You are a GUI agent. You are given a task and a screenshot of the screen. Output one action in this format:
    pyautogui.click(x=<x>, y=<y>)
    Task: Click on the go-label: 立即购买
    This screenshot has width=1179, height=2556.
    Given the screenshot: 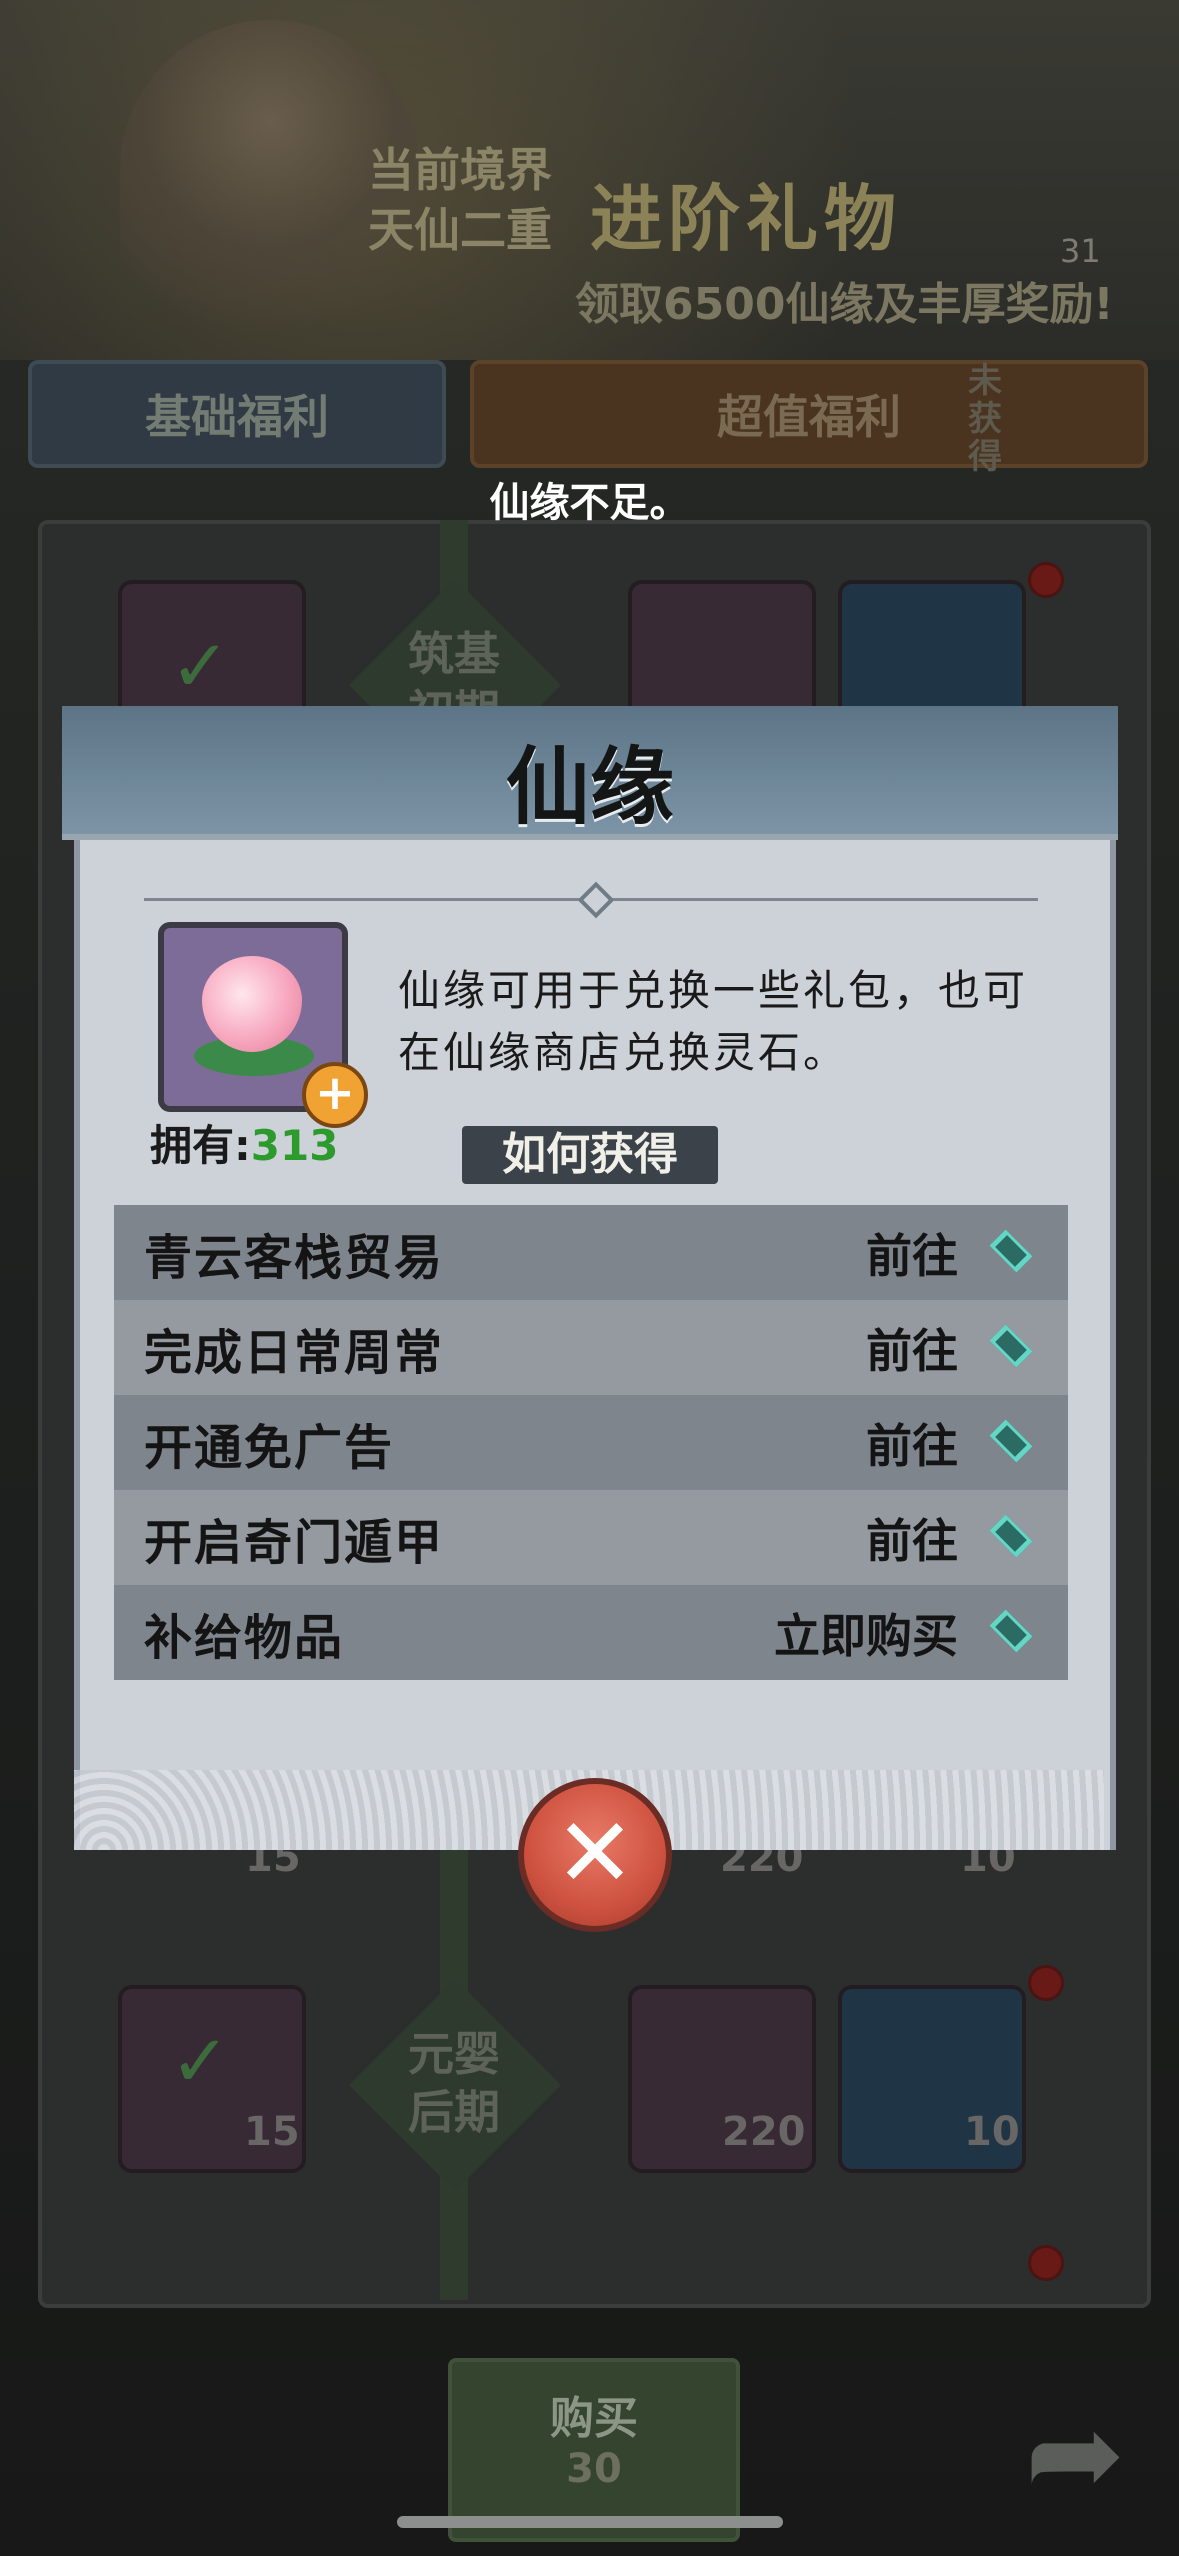 What is the action you would take?
    pyautogui.click(x=866, y=1635)
    